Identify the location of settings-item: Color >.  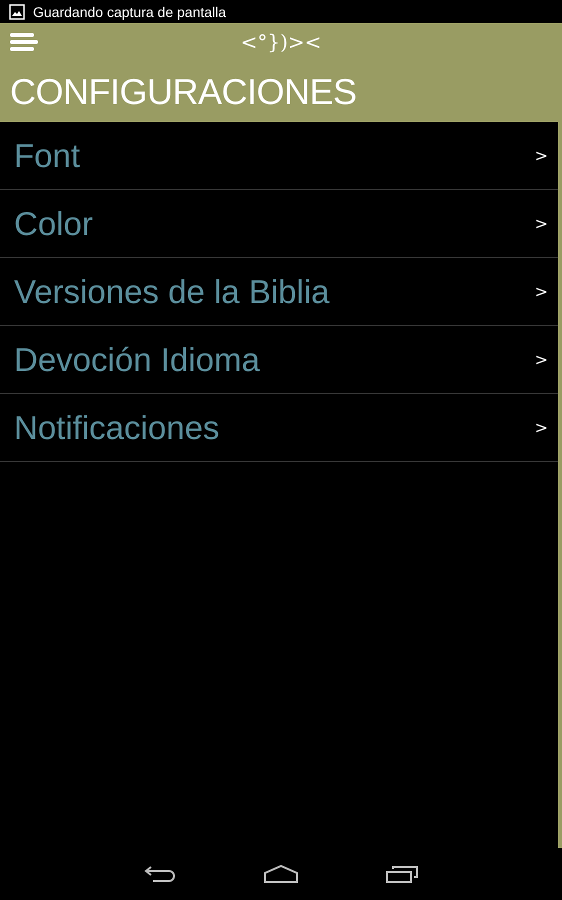
(279, 224).